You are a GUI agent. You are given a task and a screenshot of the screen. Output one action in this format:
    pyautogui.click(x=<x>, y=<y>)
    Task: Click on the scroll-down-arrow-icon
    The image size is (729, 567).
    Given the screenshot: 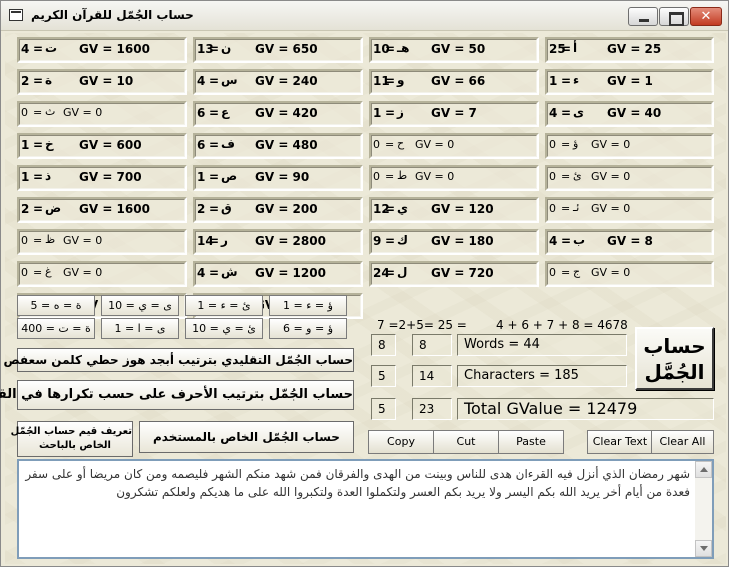 What is the action you would take?
    pyautogui.click(x=703, y=548)
    